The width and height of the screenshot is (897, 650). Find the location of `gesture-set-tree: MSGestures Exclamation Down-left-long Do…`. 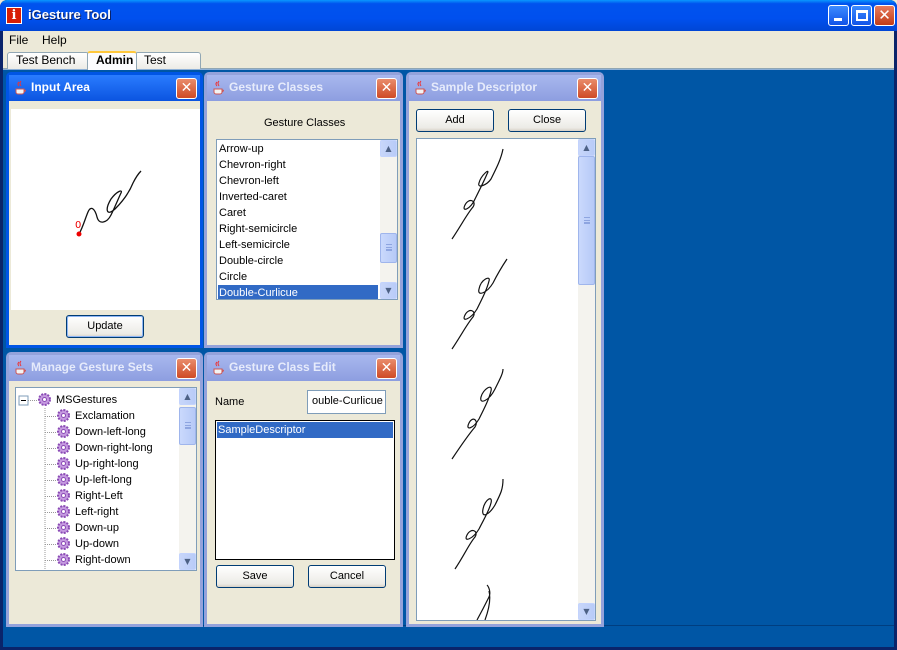

gesture-set-tree: MSGestures Exclamation Down-left-long Do… is located at coordinates (106, 479).